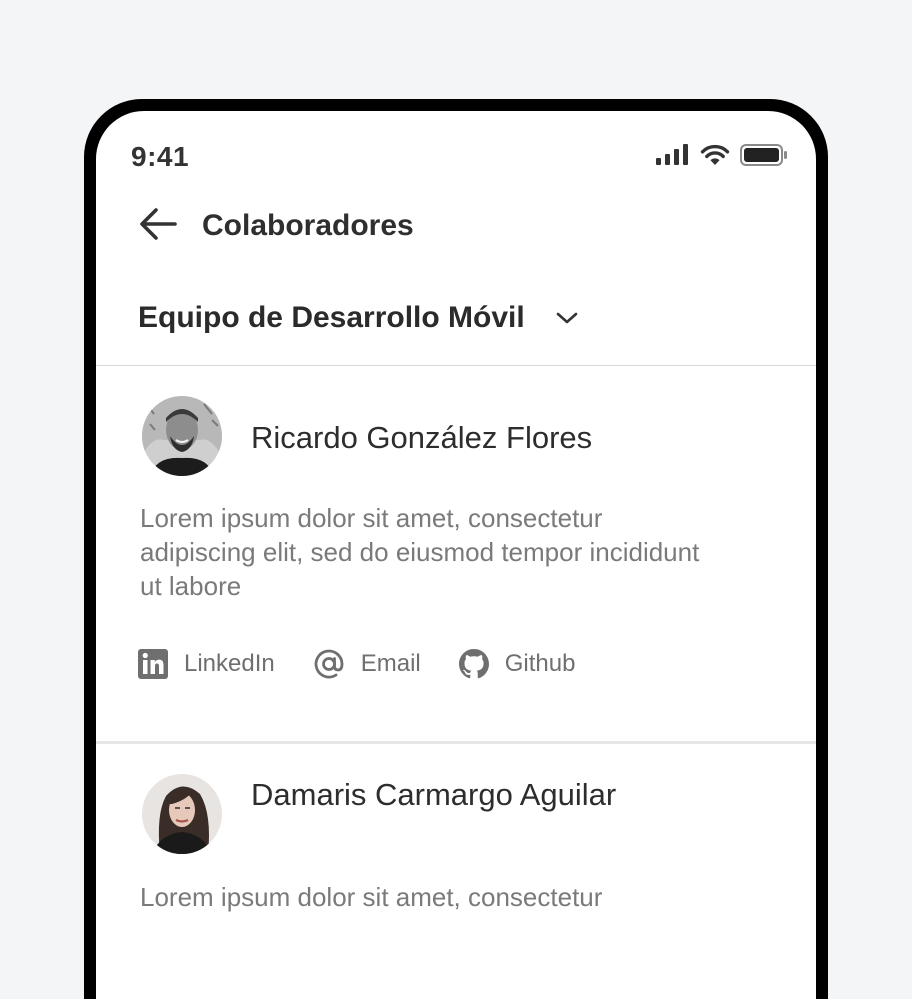  I want to click on member-bio: Lorem ipsum dolor sit amet, consectetur, so click(371, 897).